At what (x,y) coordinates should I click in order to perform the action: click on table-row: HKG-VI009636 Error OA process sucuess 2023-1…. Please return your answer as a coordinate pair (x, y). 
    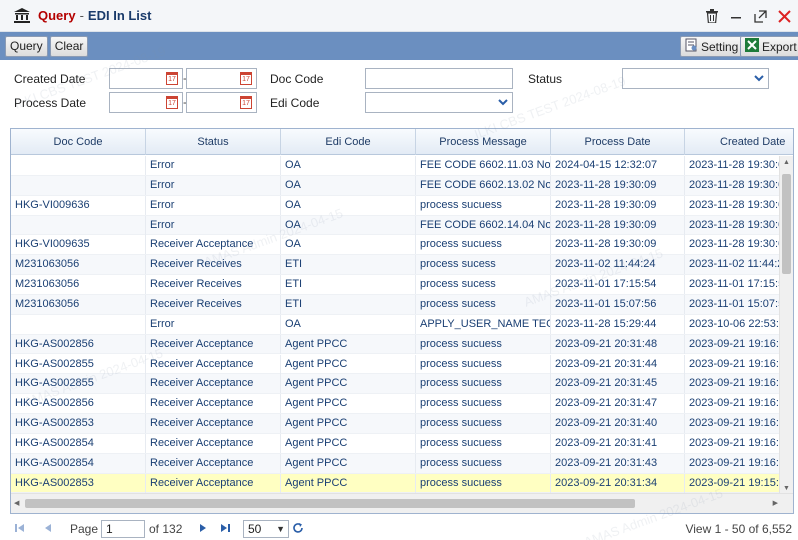
    Looking at the image, I should click on (396, 205).